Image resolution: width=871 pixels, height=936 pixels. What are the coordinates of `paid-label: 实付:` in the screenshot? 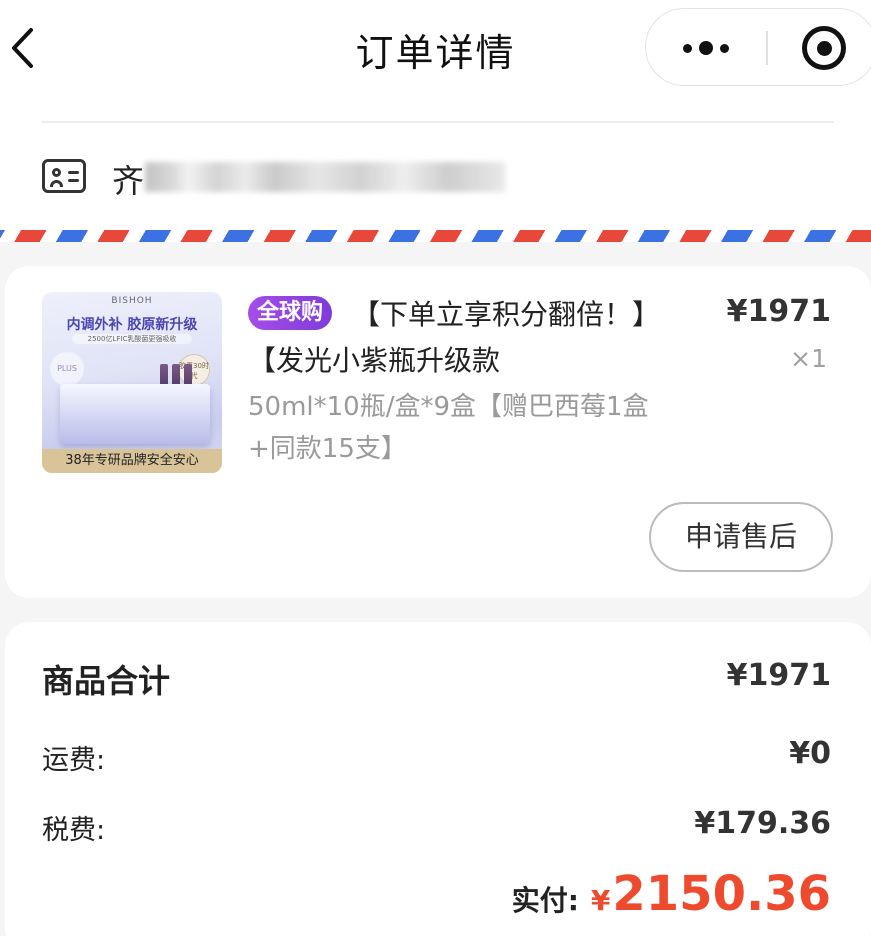 It's located at (545, 900).